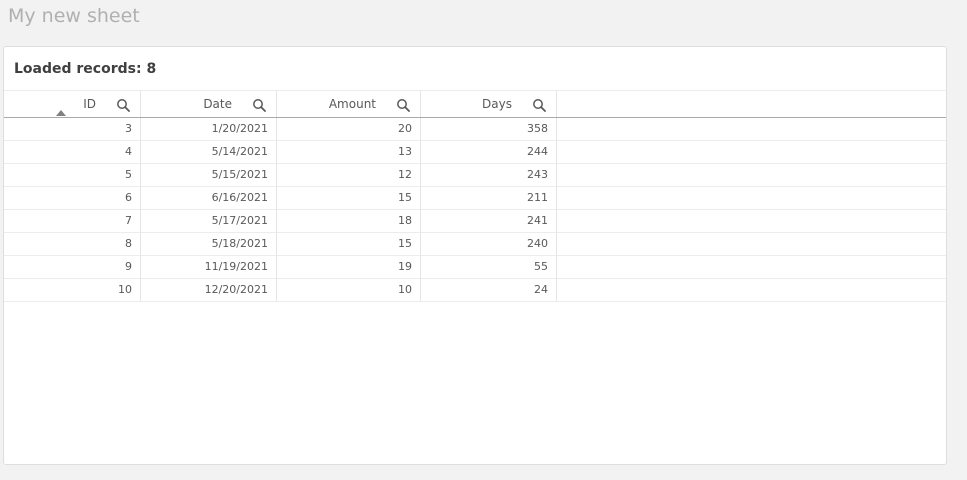 The height and width of the screenshot is (480, 967). Describe the element at coordinates (72, 221) in the screenshot. I see `cell-id: 7` at that location.